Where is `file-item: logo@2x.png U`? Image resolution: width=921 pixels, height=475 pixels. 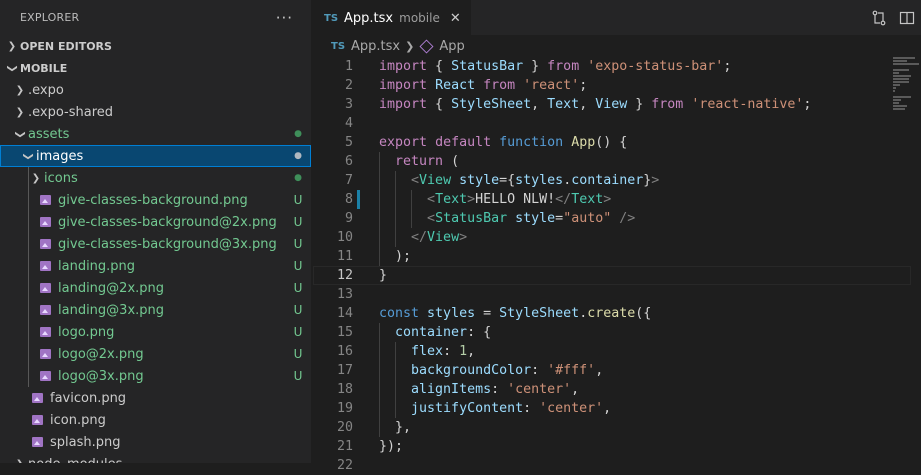
file-item: logo@2x.png U is located at coordinates (155, 354).